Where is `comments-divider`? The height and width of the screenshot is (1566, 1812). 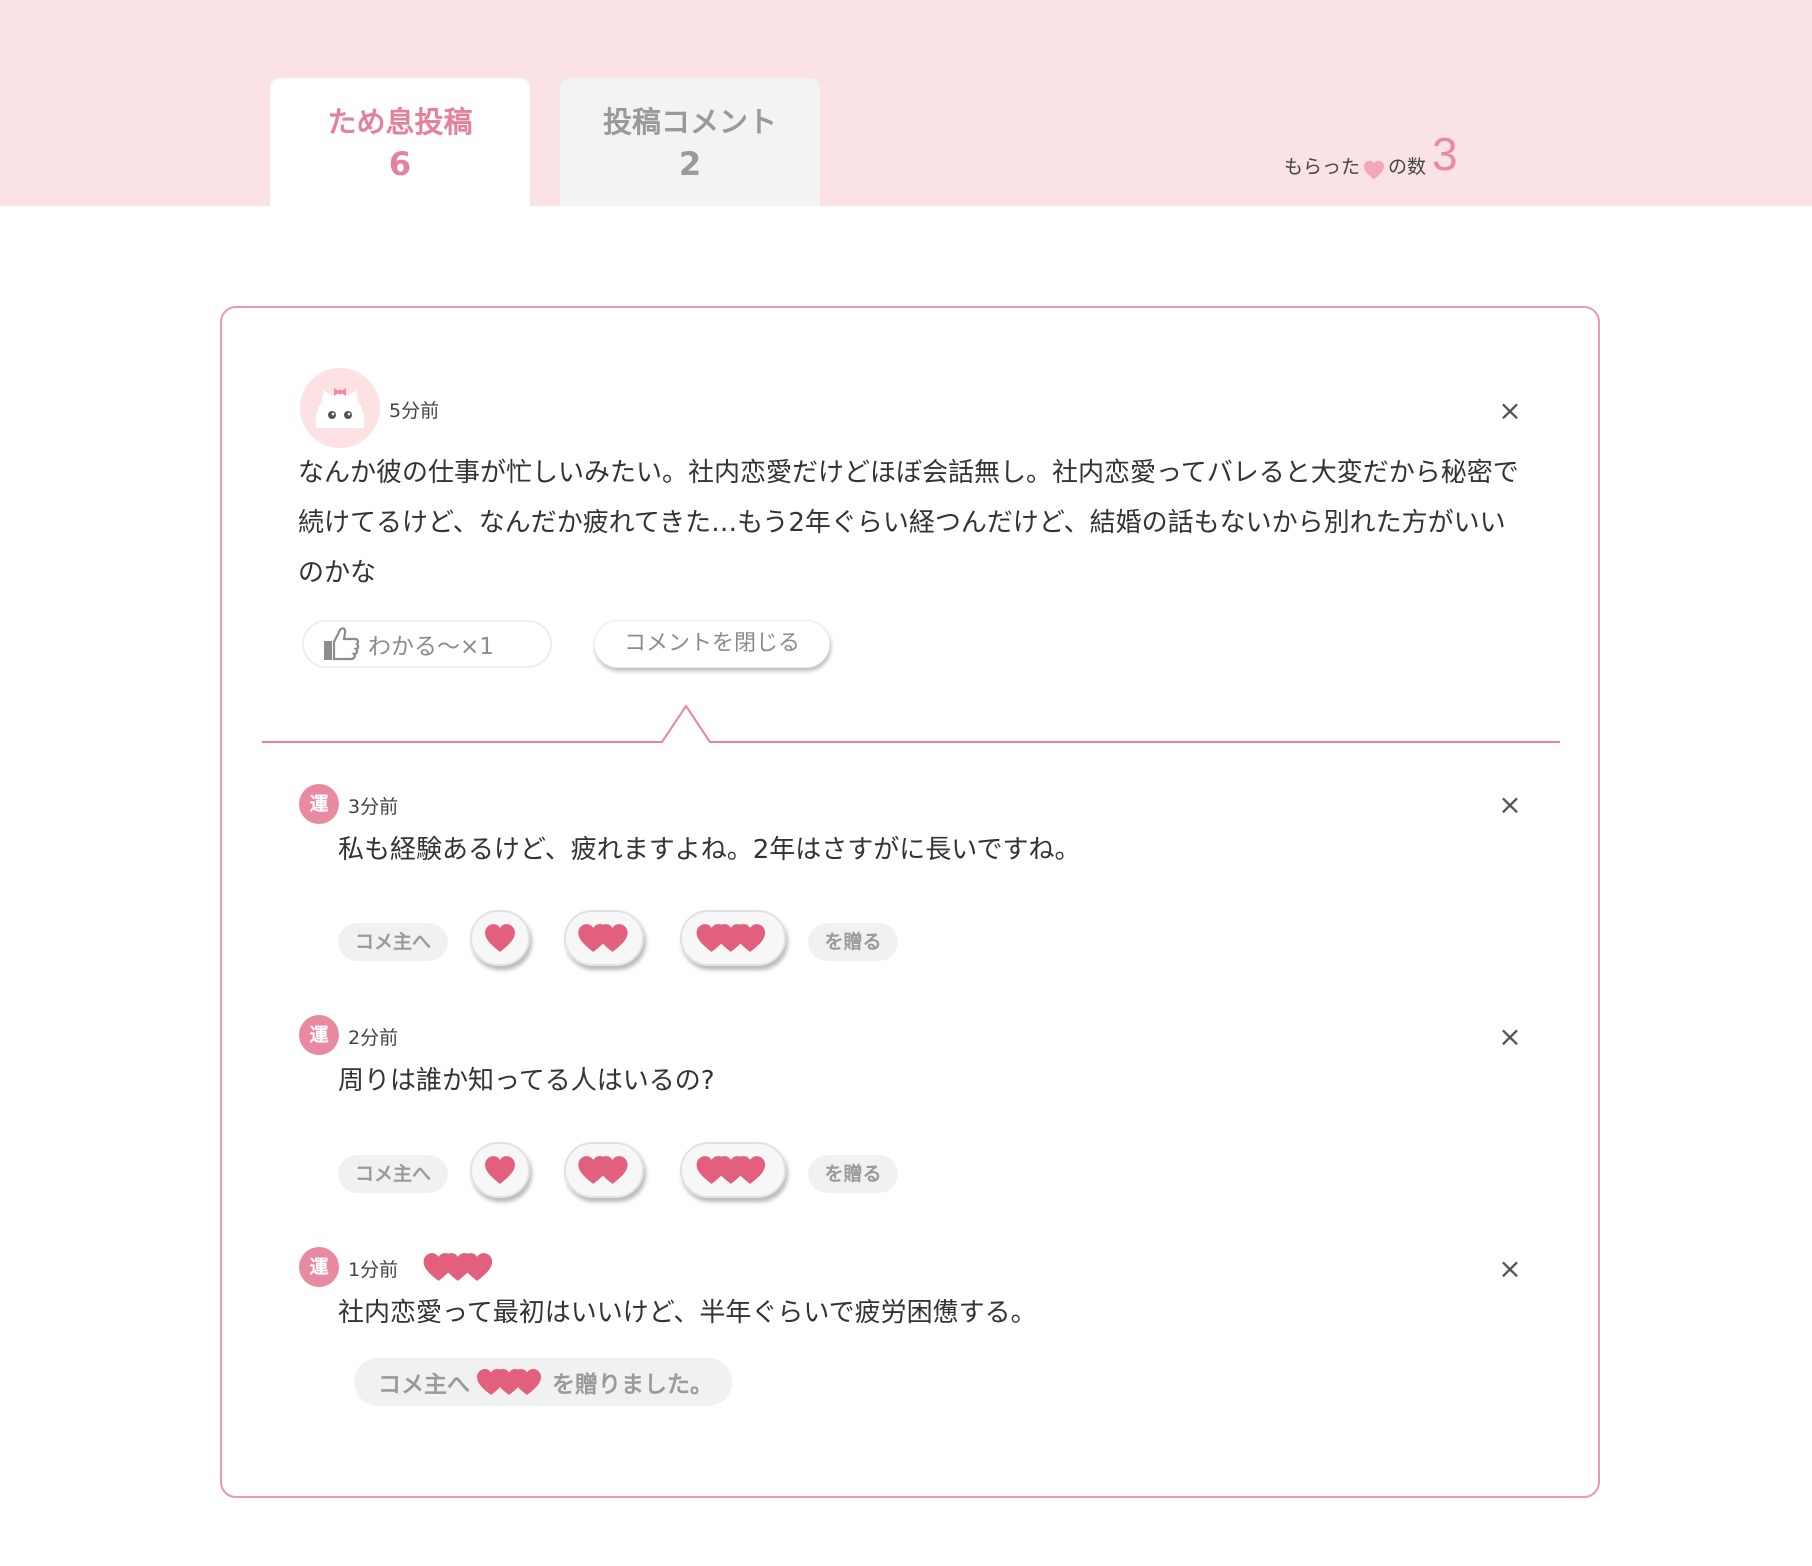 comments-divider is located at coordinates (911, 723).